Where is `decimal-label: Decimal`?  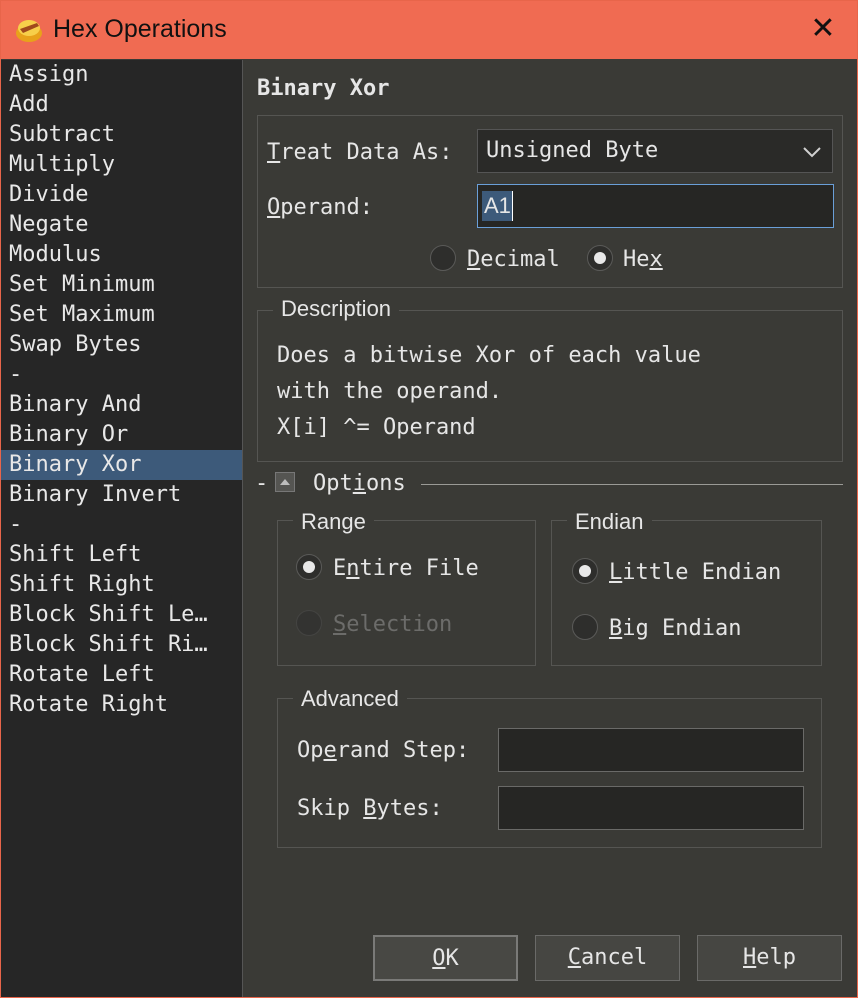 decimal-label: Decimal is located at coordinates (513, 259).